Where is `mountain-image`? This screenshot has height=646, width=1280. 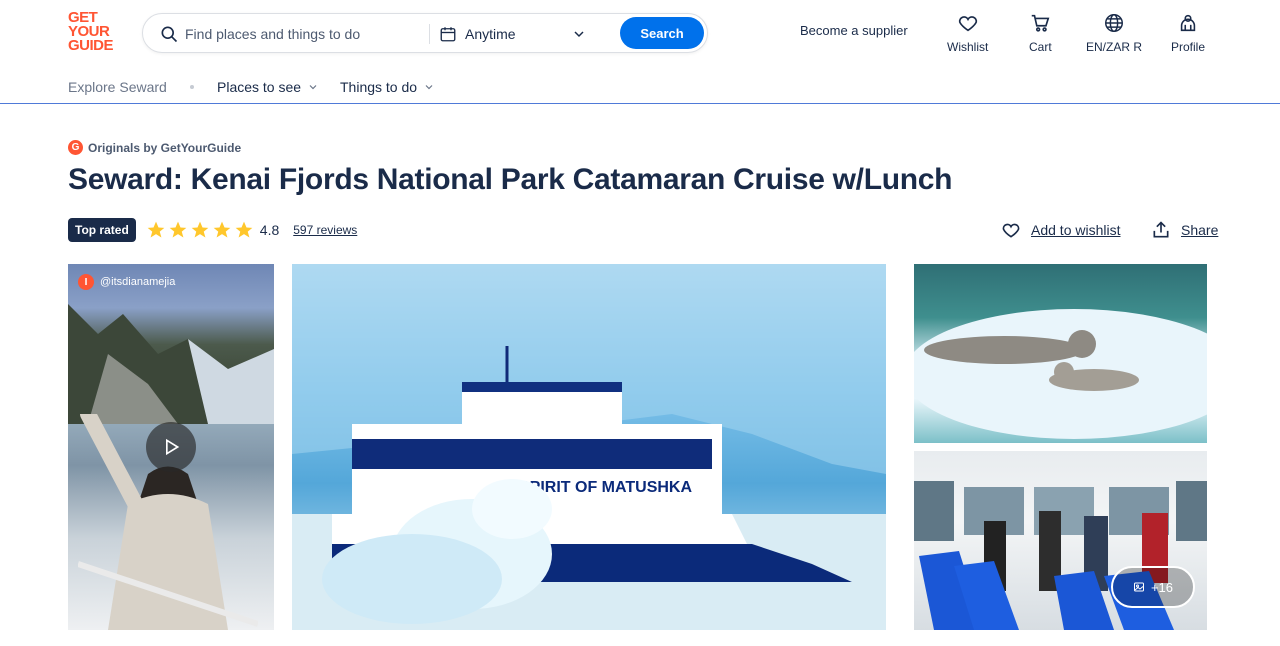 mountain-image is located at coordinates (171, 364).